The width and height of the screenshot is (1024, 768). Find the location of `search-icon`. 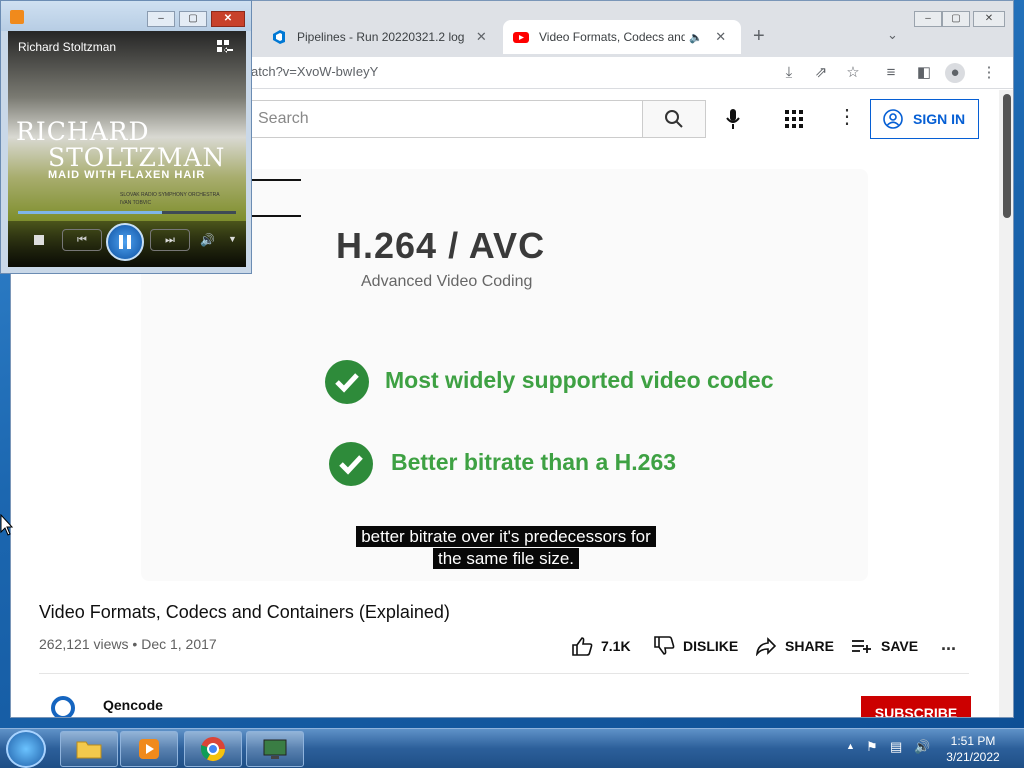

search-icon is located at coordinates (674, 119).